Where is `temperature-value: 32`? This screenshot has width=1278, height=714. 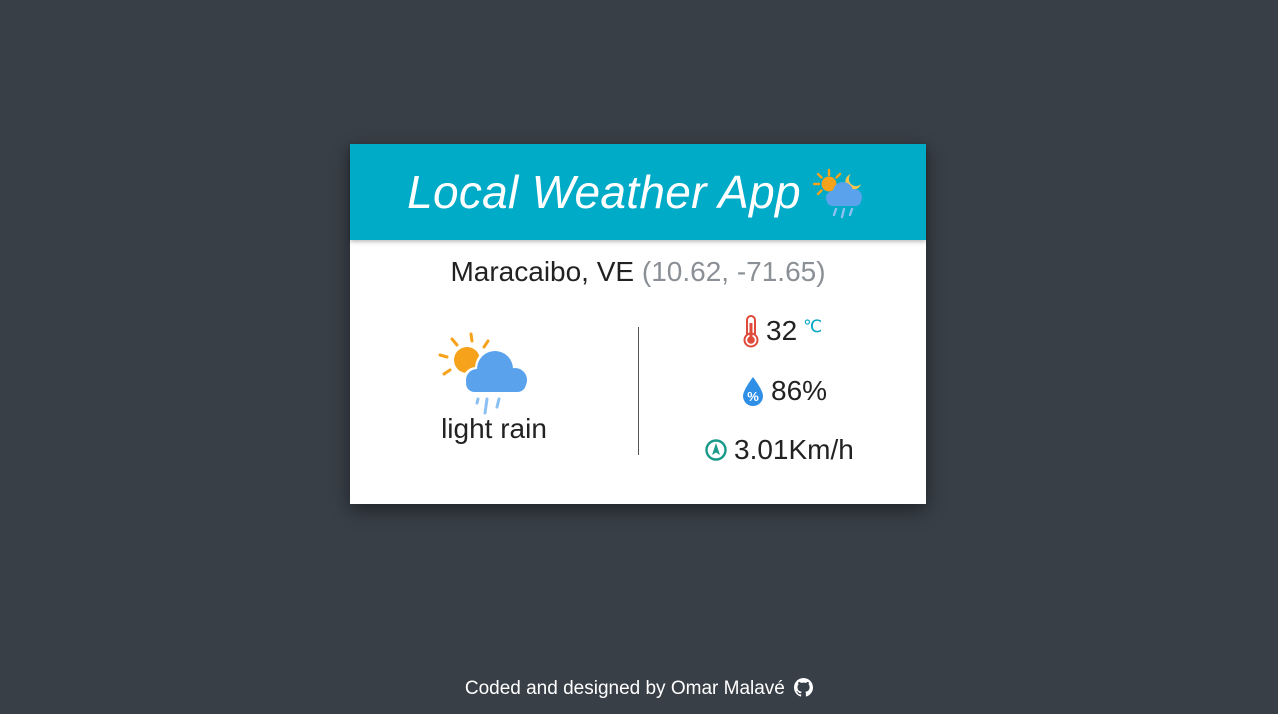
temperature-value: 32 is located at coordinates (782, 330).